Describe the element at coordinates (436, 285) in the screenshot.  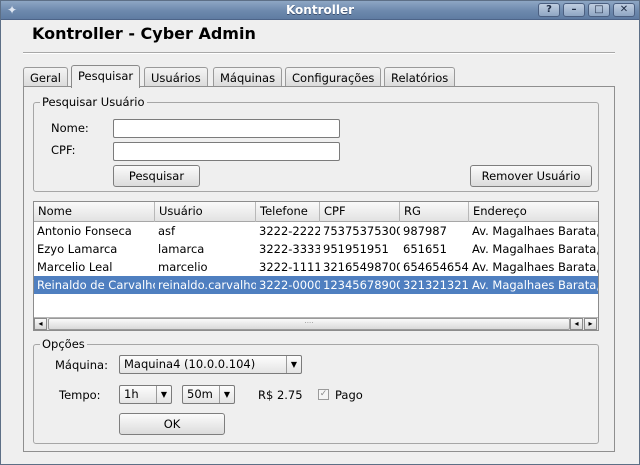
I see `cell-rg: 321321321` at that location.